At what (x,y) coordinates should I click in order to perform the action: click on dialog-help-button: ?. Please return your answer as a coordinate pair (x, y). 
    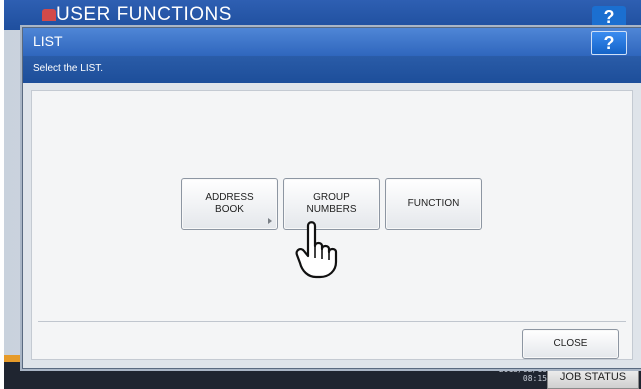
    Looking at the image, I should click on (609, 43).